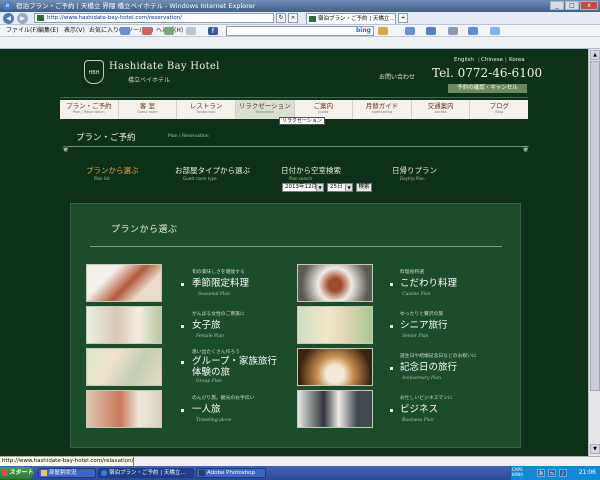 Image resolution: width=600 pixels, height=480 pixels. I want to click on plan-seasonal-link: 季節限定料理, so click(220, 283).